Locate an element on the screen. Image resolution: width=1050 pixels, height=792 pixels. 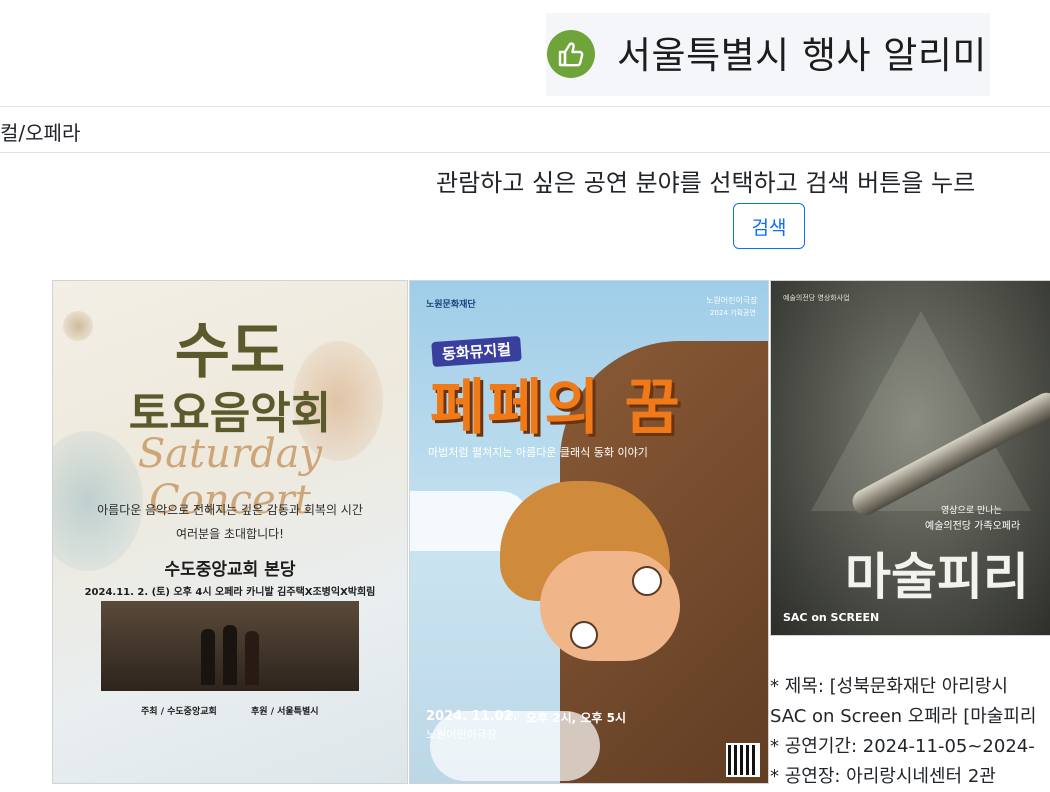
poster-host: 주최 / 수도중앙교회 is located at coordinates (179, 712).